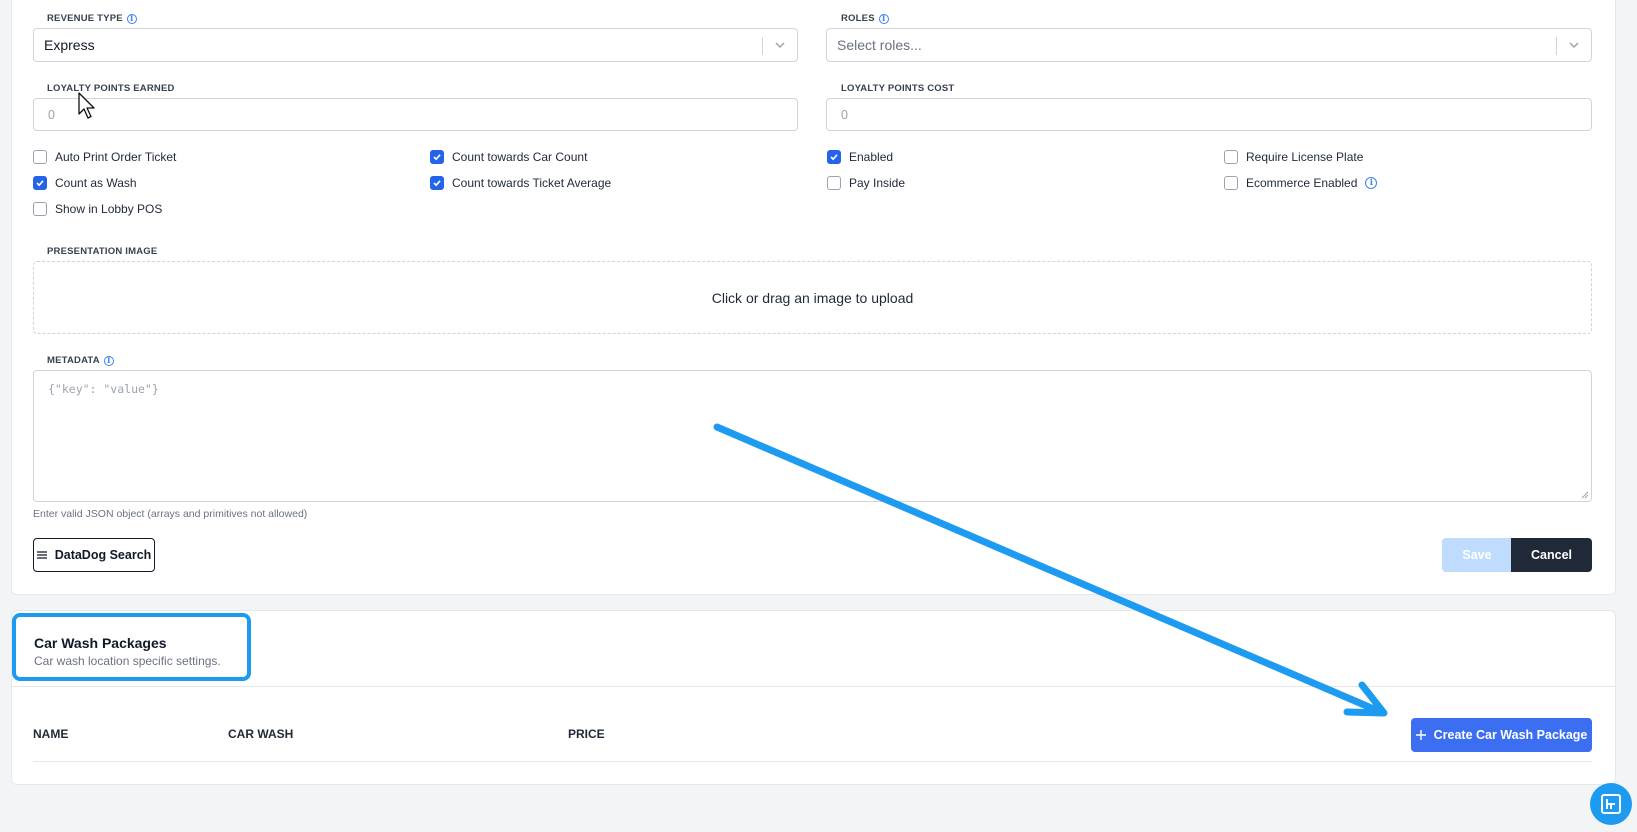 This screenshot has height=832, width=1637. What do you see at coordinates (415, 114) in the screenshot?
I see `loyalty-points-earned-input: 0` at bounding box center [415, 114].